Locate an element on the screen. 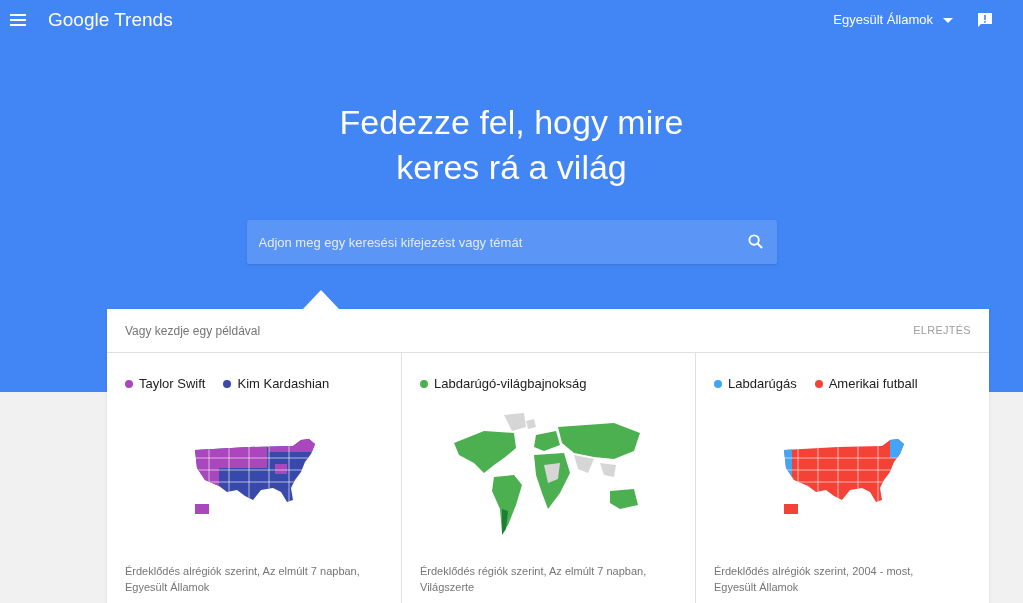  hero-title: keres rá a világ is located at coordinates (511, 167).